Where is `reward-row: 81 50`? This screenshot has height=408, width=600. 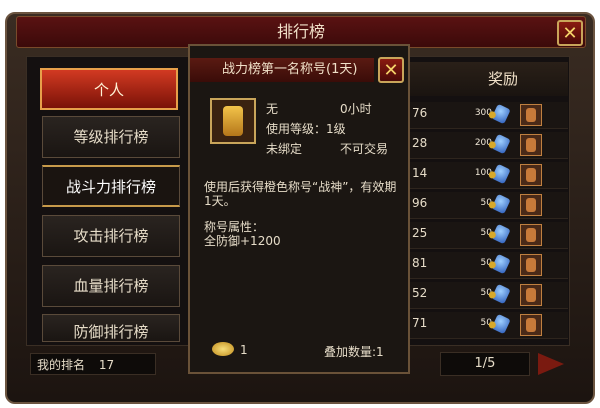
reward-row: 81 50 is located at coordinates (488, 265).